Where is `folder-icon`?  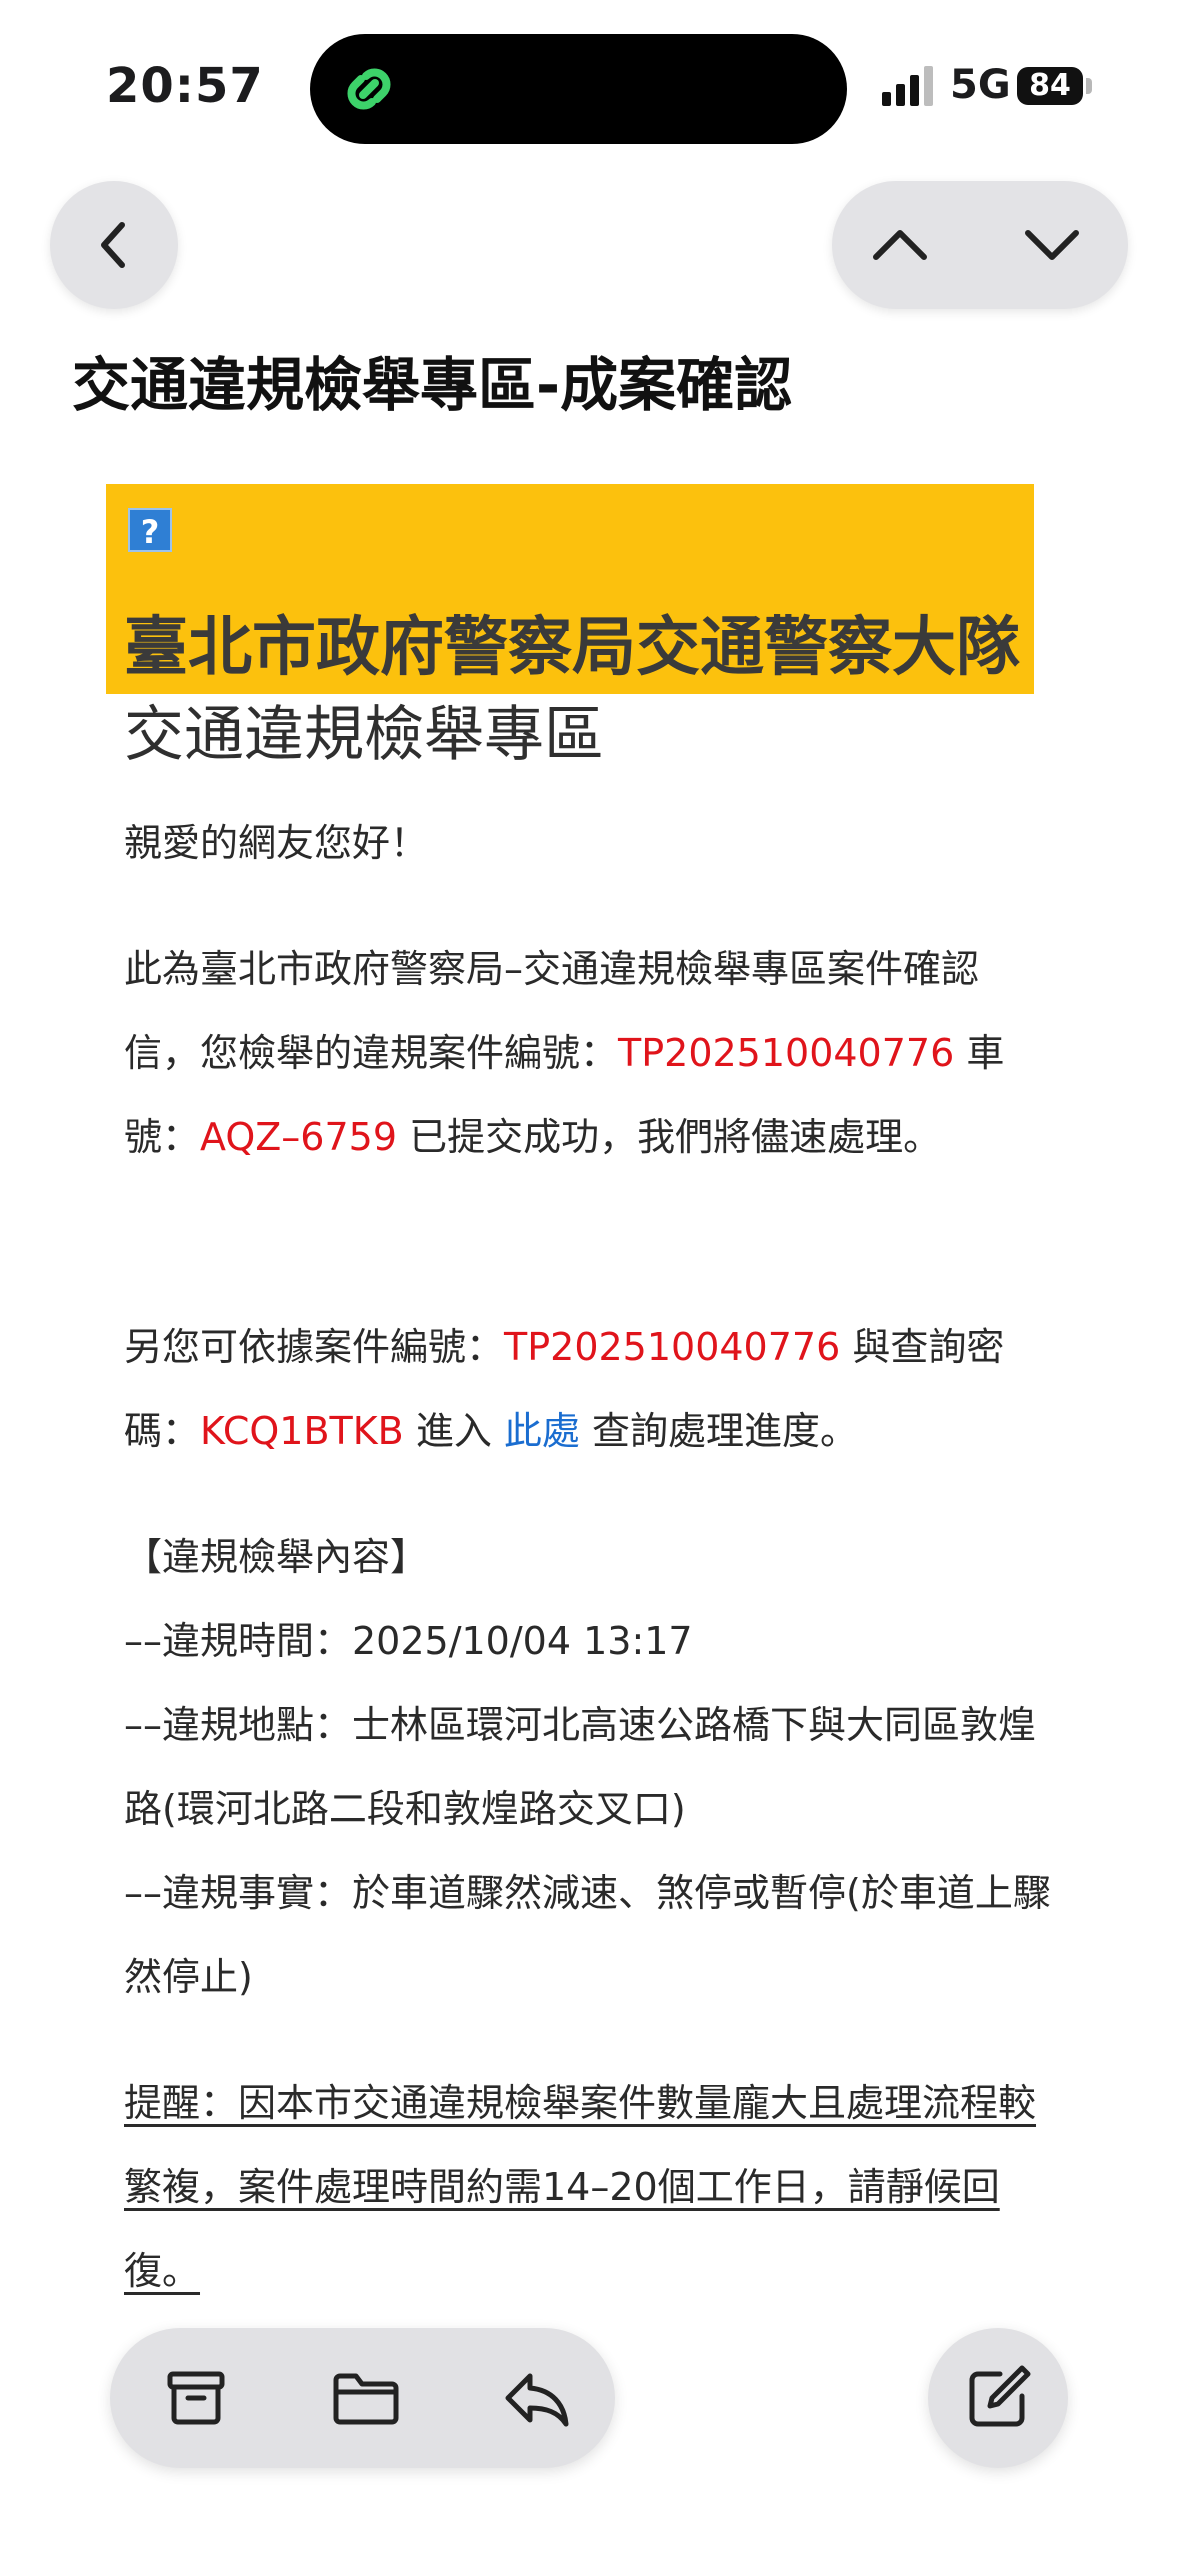
folder-icon is located at coordinates (366, 2399).